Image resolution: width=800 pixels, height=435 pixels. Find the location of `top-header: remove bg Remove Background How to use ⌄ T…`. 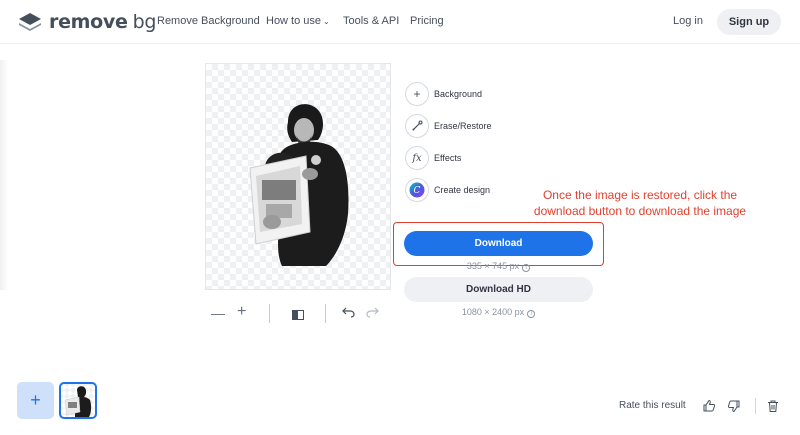

top-header: remove bg Remove Background How to use ⌄ T… is located at coordinates (400, 22).